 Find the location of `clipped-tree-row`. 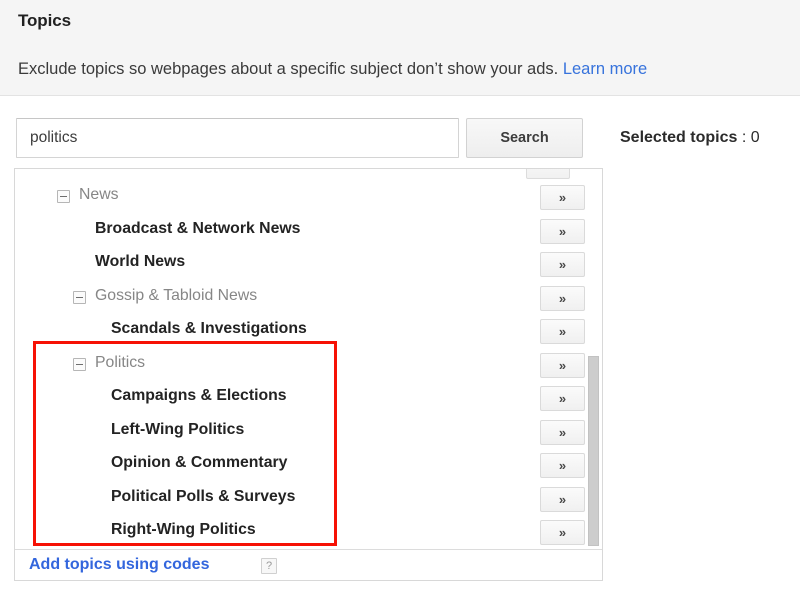

clipped-tree-row is located at coordinates (308, 174).